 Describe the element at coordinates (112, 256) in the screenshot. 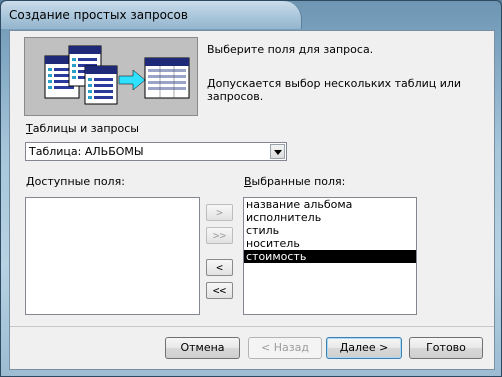

I see `available-fields-list` at that location.